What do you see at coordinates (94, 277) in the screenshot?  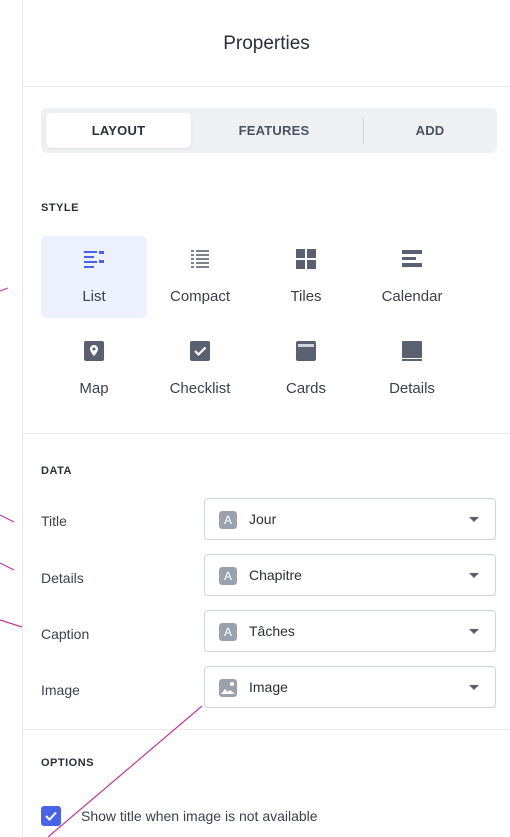 I see `style-option-list: List` at bounding box center [94, 277].